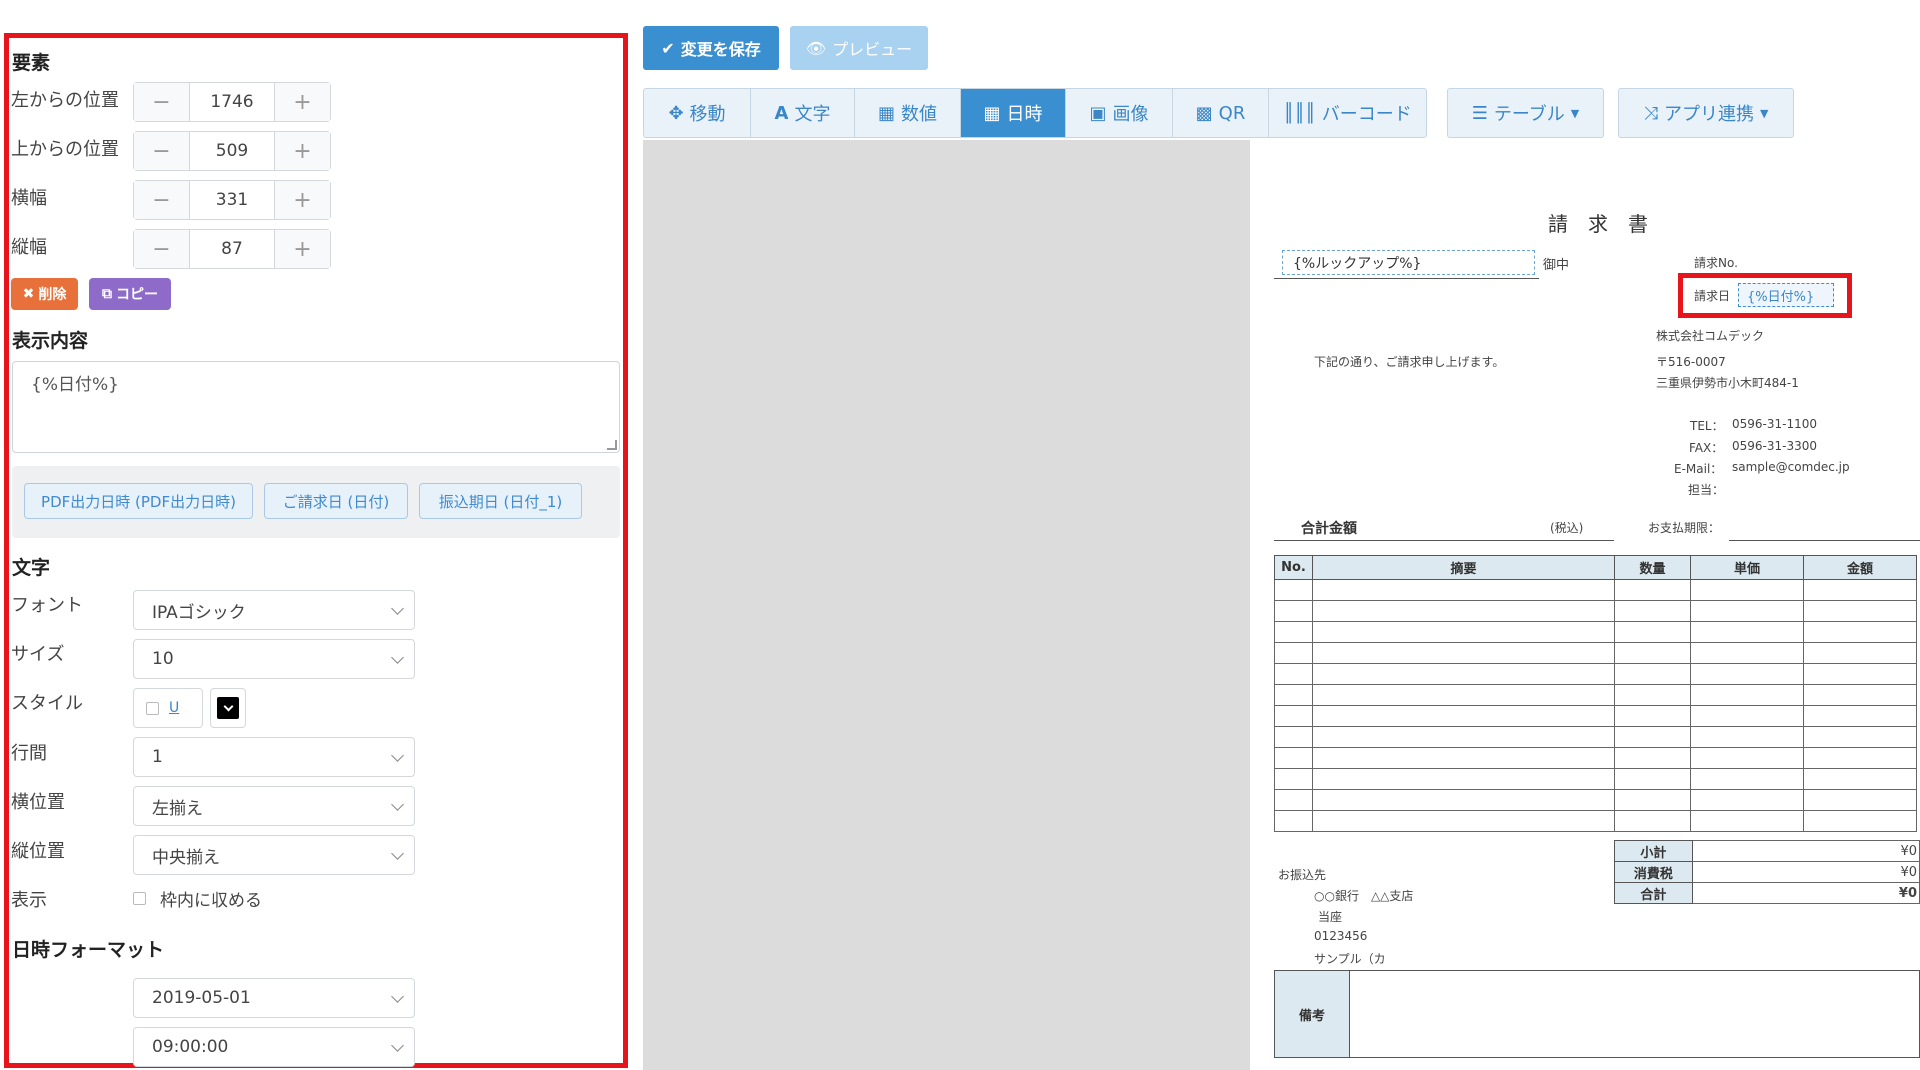 The image size is (1920, 1070). Describe the element at coordinates (908, 113) in the screenshot. I see `tab-number: ▦ 数値` at that location.